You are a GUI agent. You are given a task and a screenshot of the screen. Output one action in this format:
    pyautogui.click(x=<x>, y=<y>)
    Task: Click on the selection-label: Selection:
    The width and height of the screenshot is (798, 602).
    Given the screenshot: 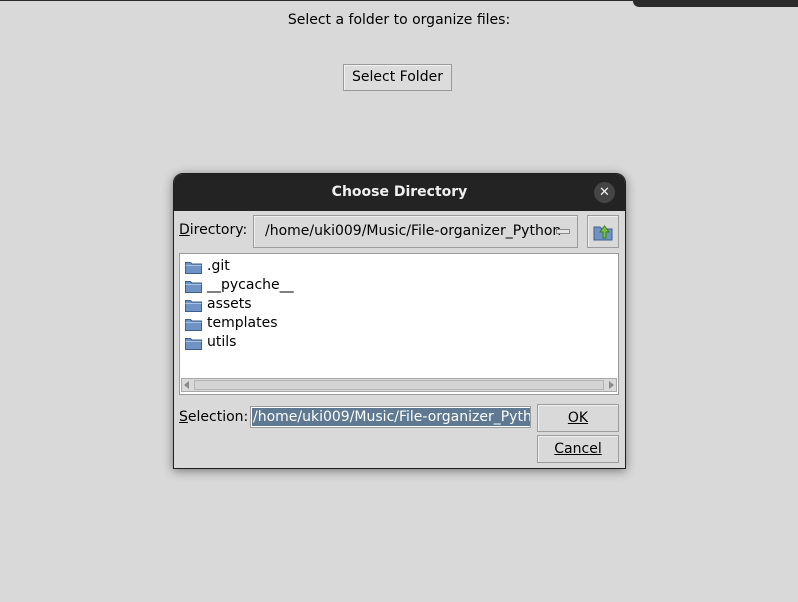 What is the action you would take?
    pyautogui.click(x=214, y=417)
    